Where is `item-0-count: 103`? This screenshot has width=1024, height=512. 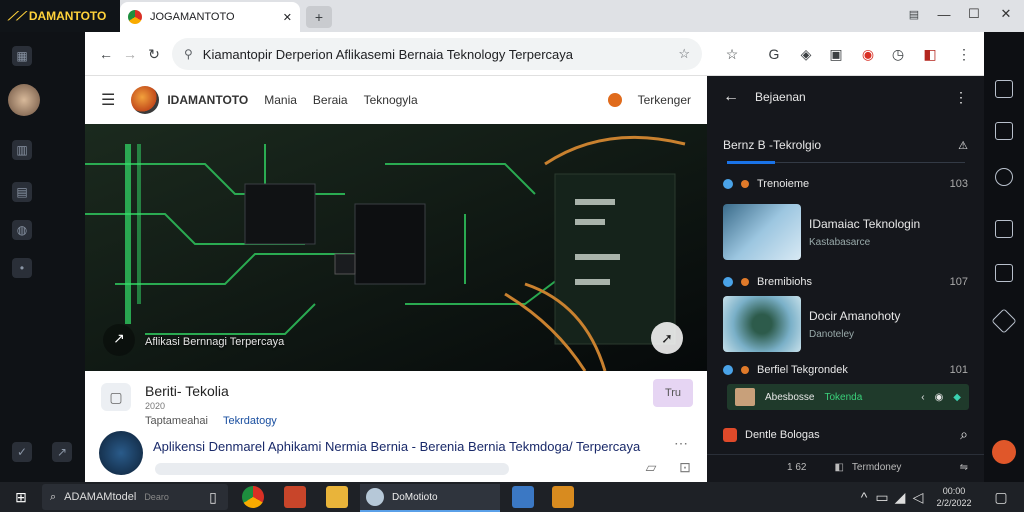
item-0-count: 103 is located at coordinates (958, 184).